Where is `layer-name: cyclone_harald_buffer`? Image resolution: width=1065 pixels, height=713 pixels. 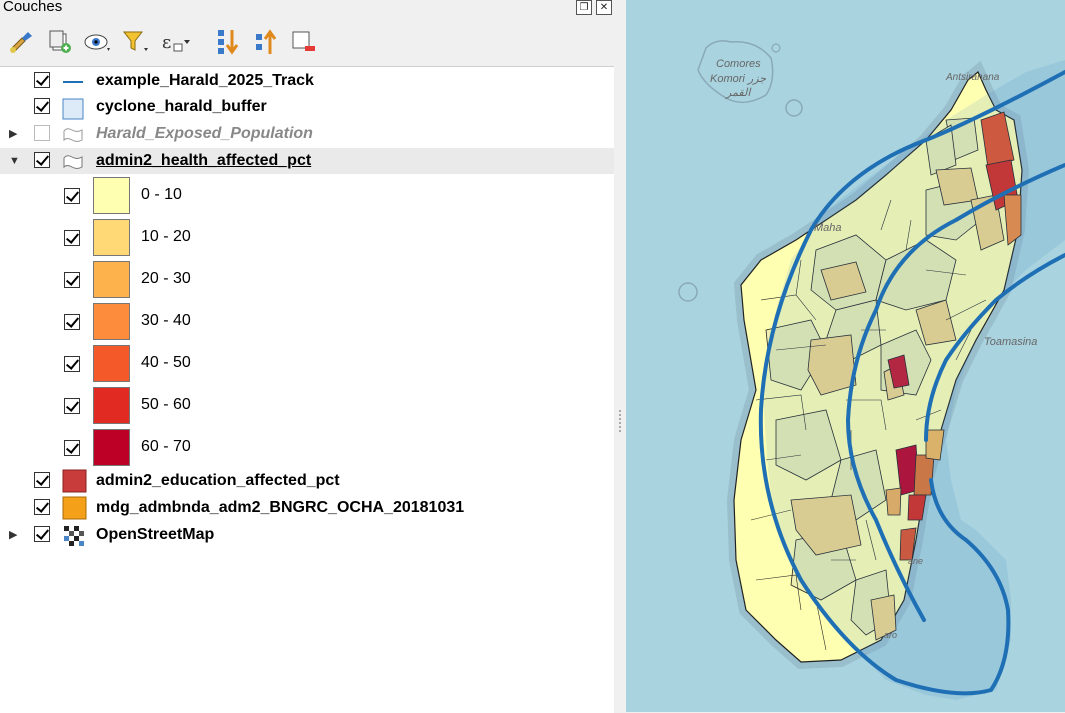 layer-name: cyclone_harald_buffer is located at coordinates (181, 106).